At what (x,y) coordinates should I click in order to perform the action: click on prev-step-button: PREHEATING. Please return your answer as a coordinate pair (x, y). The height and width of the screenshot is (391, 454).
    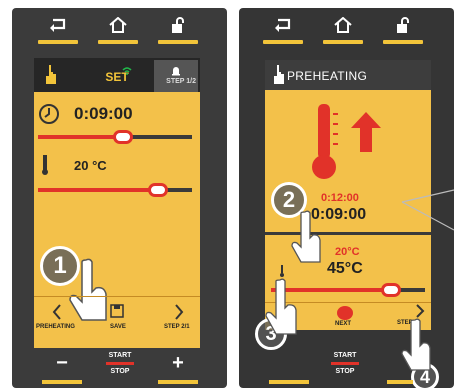
    Looking at the image, I should click on (60, 324).